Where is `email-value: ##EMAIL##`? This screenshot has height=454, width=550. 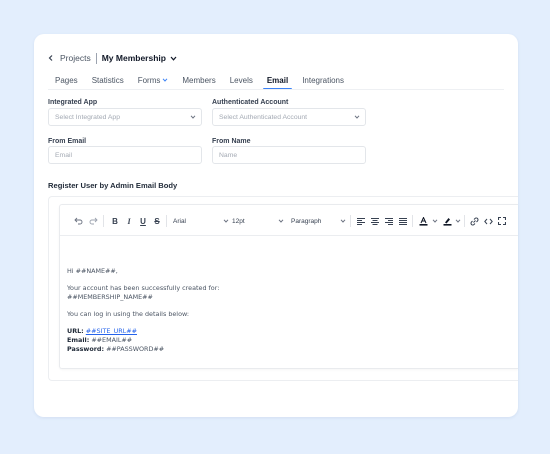
email-value: ##EMAIL## is located at coordinates (112, 340).